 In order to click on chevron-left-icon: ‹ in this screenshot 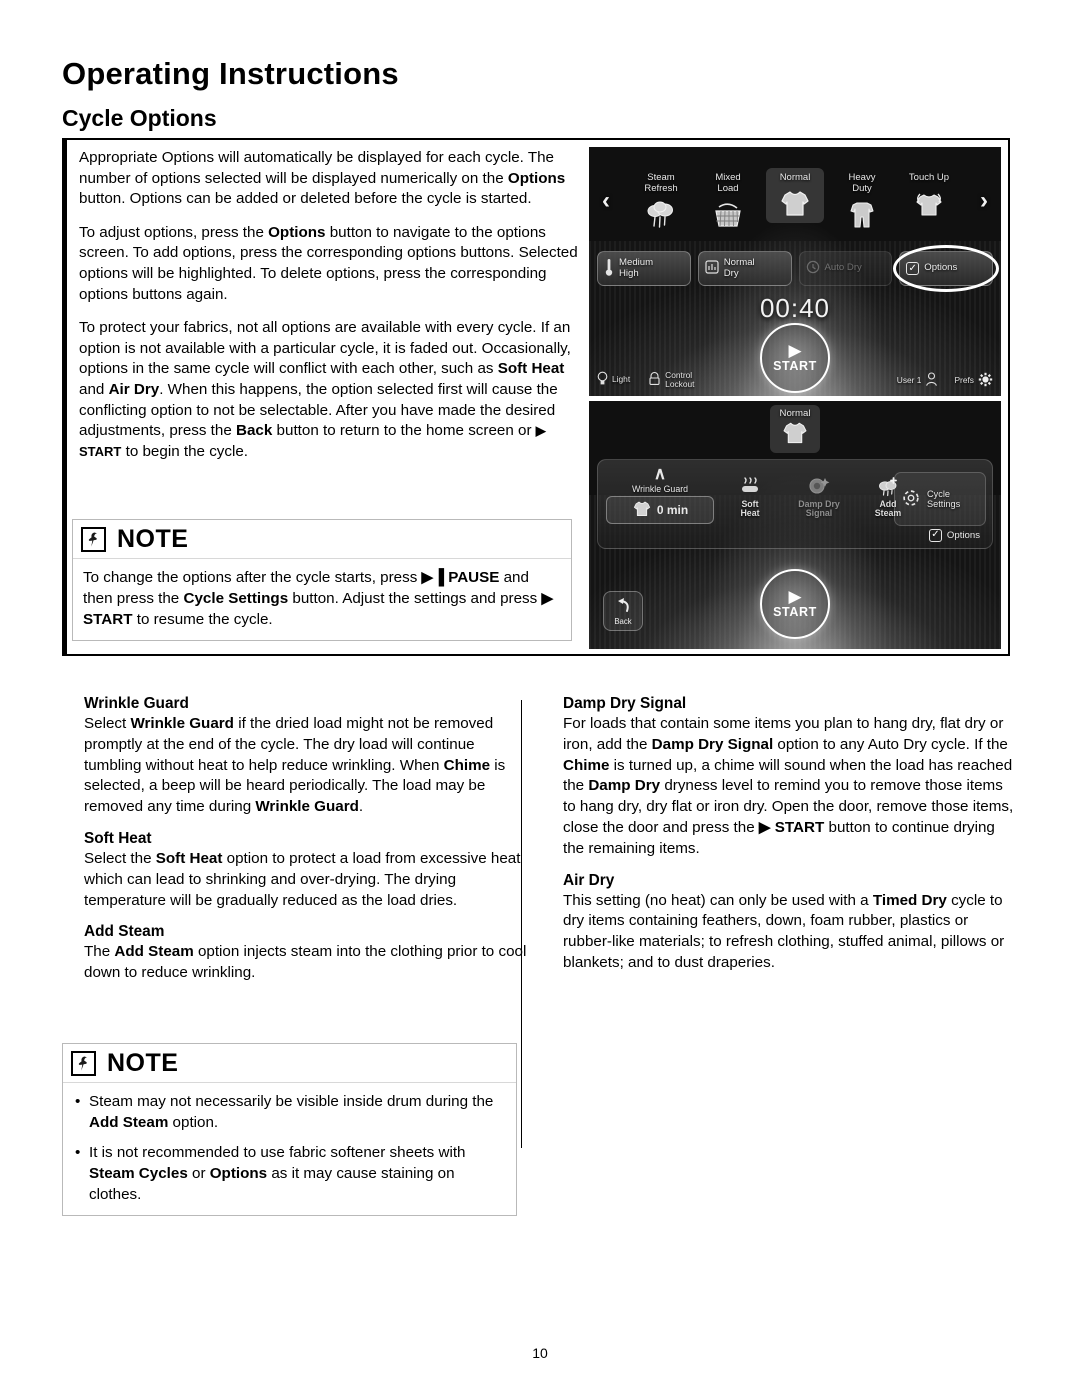, I will do `click(606, 201)`.